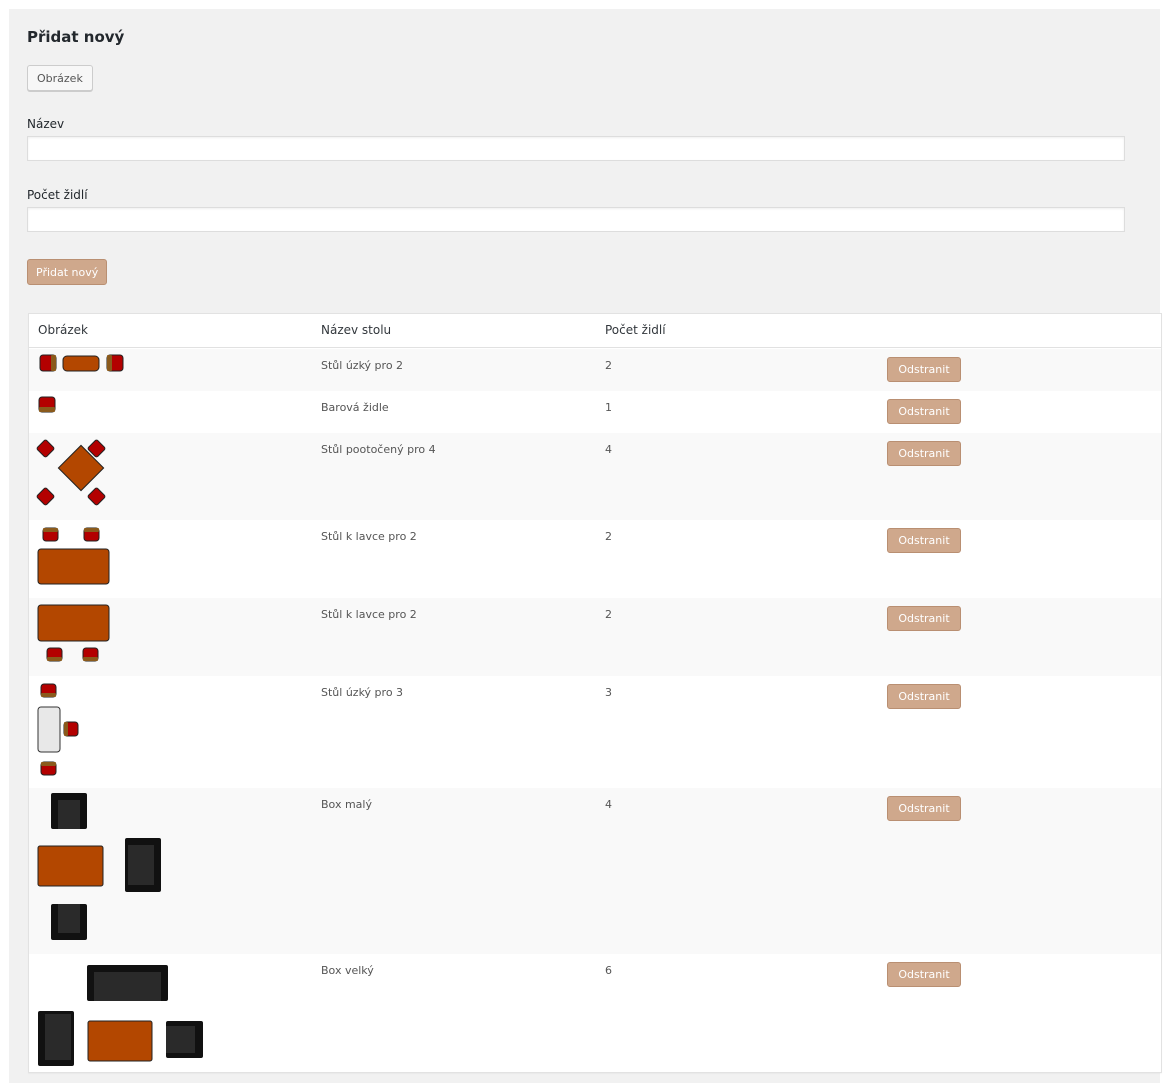 The width and height of the screenshot is (1169, 1083). Describe the element at coordinates (356, 330) in the screenshot. I see `header-table-name: Název stolu` at that location.